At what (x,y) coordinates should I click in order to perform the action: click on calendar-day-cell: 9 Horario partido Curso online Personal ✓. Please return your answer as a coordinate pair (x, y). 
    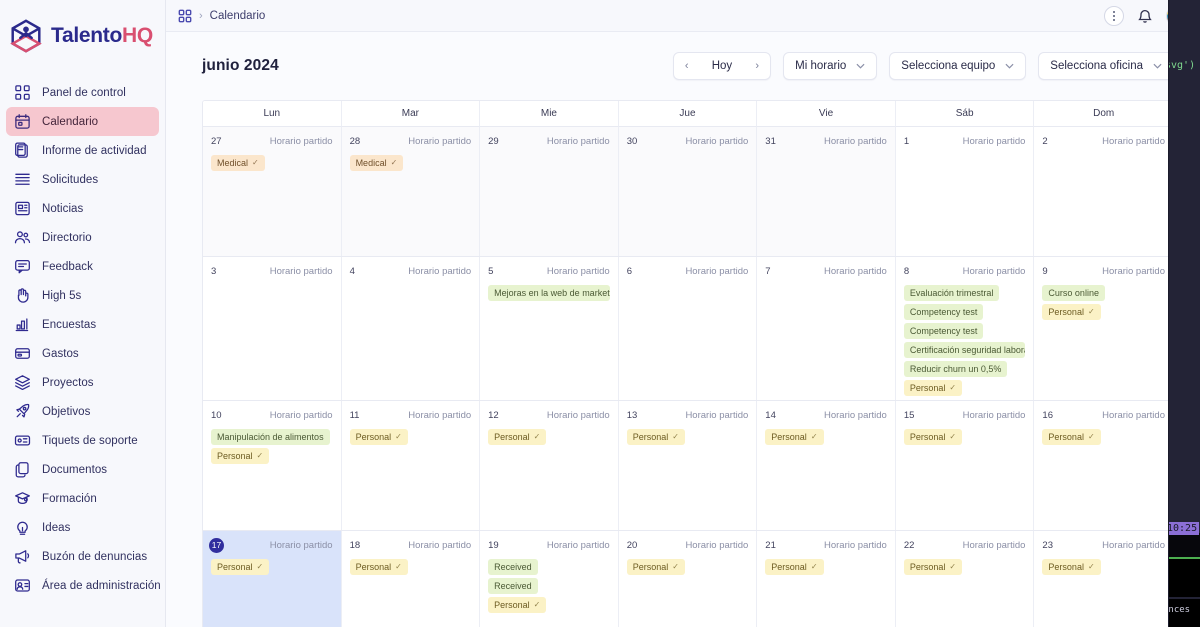
    Looking at the image, I should click on (1103, 328).